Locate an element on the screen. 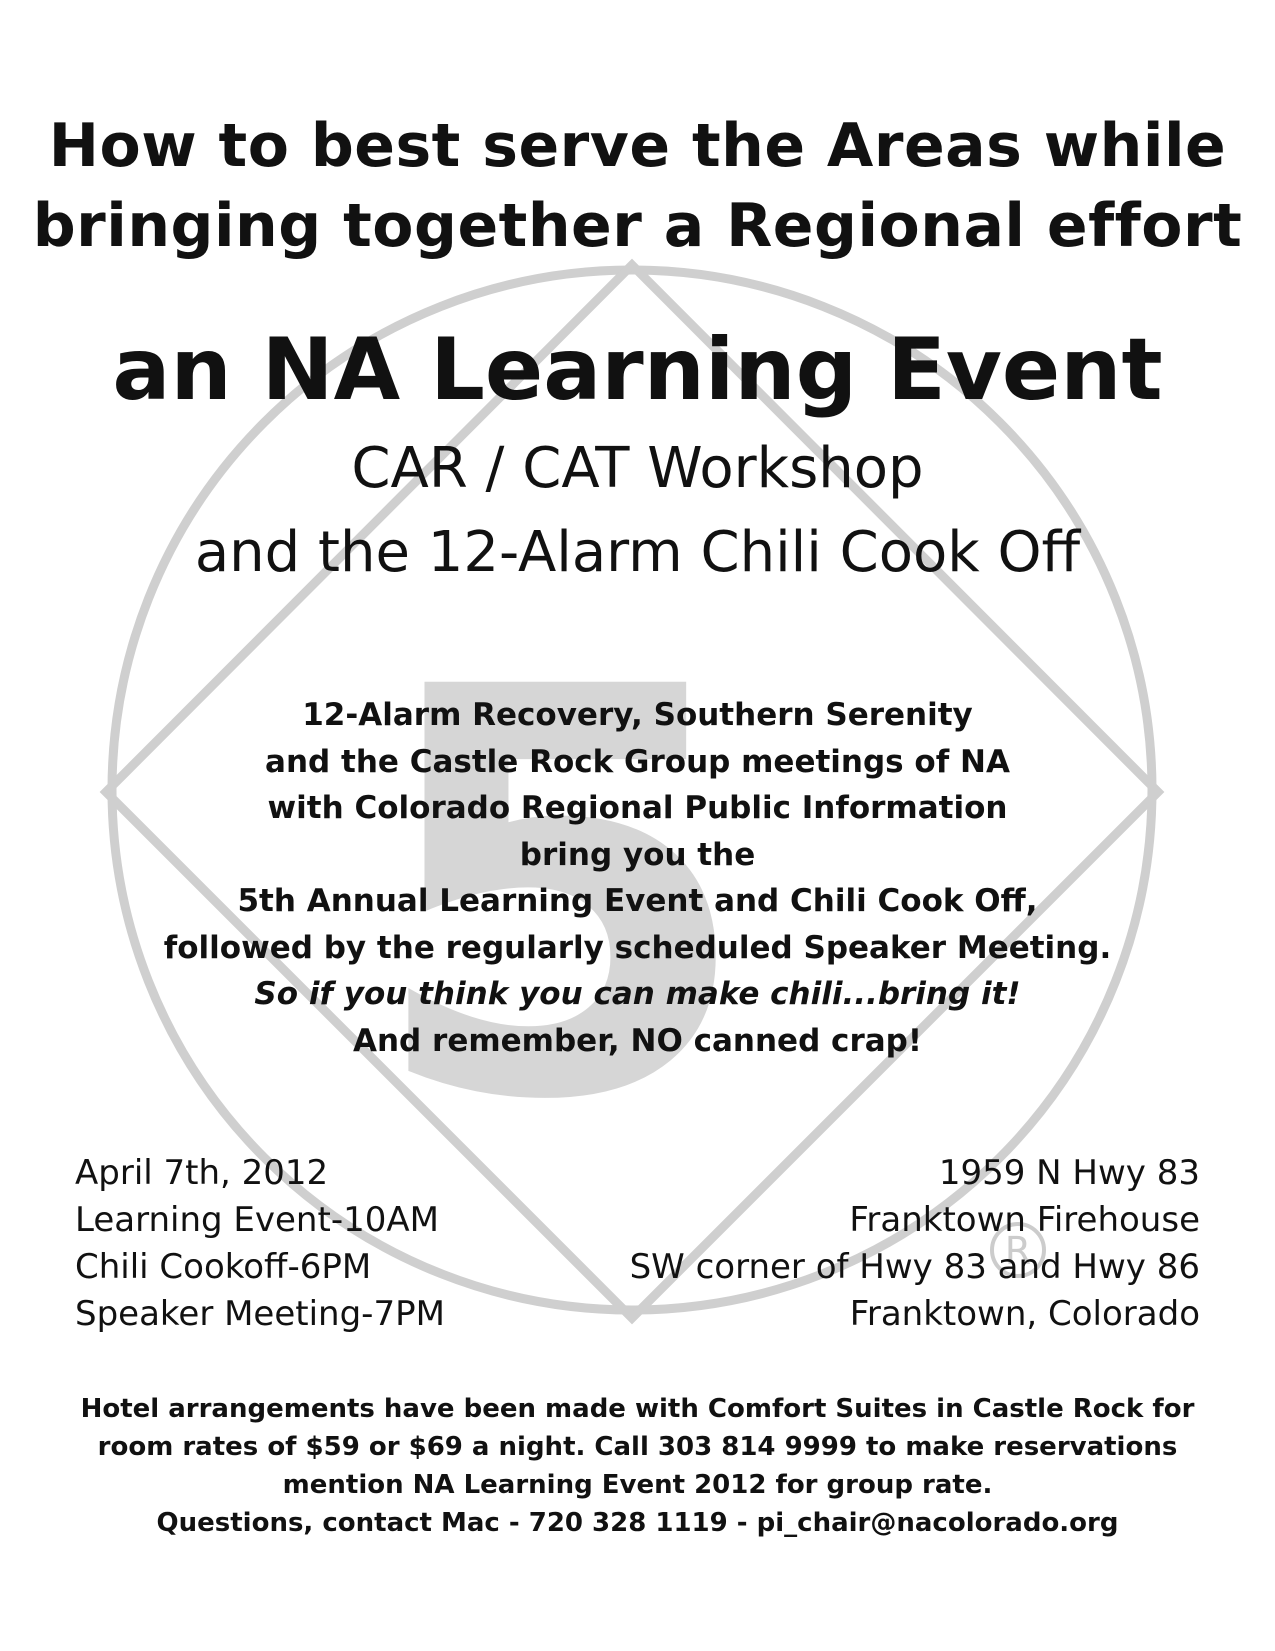 Image resolution: width=1275 pixels, height=1651 pixels. location-city: Franktown, Colorado is located at coordinates (1024, 1314).